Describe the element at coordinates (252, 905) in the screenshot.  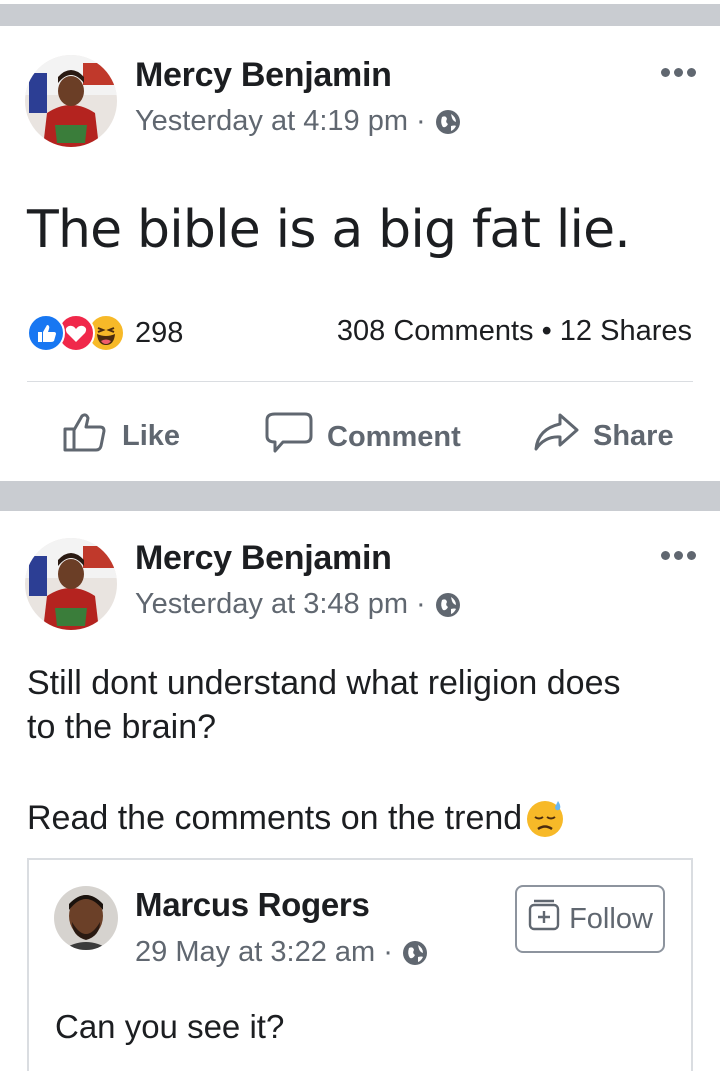
I see `shared-author: Marcus Rogers` at that location.